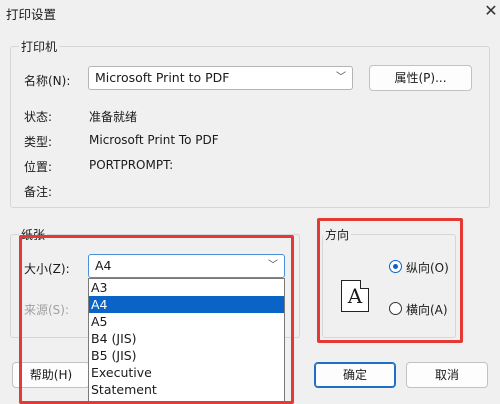 This screenshot has height=404, width=500. What do you see at coordinates (154, 140) in the screenshot?
I see `type-value: Microsoft Print To PDF` at bounding box center [154, 140].